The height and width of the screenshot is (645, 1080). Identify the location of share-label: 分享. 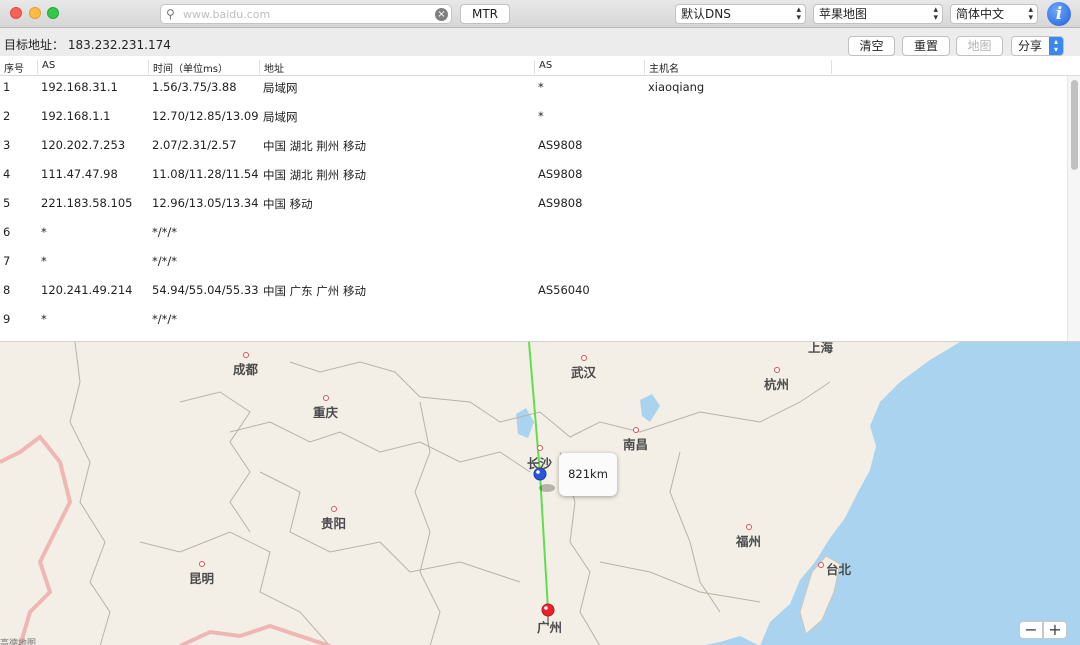
(1030, 46).